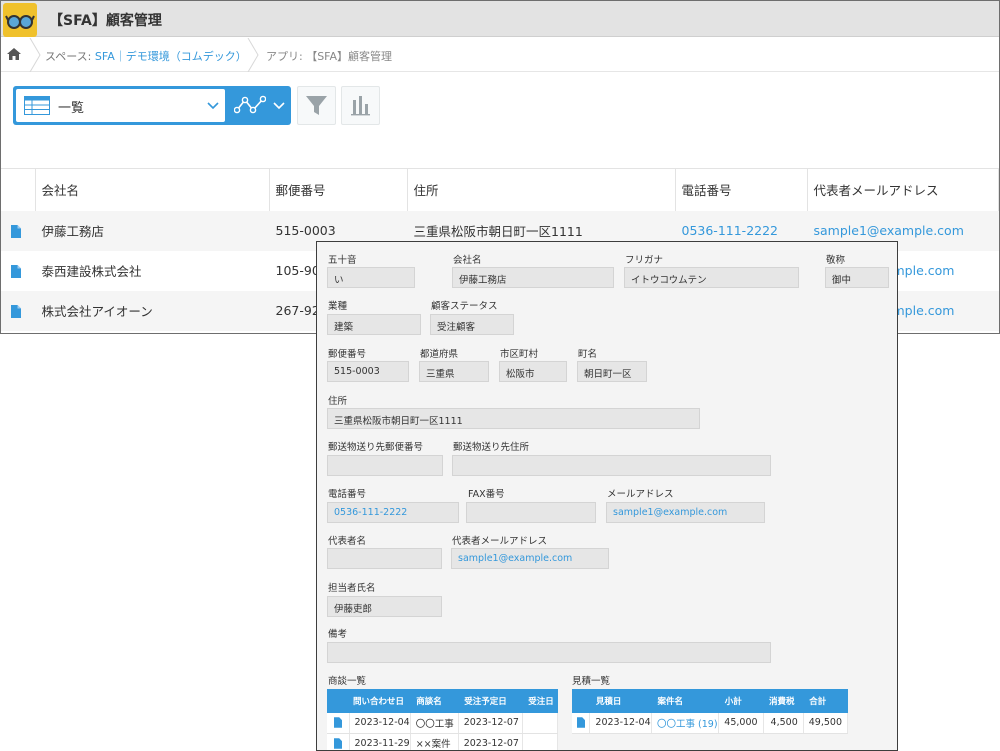  Describe the element at coordinates (385, 465) in the screenshot. I see `field-ship-zip` at that location.